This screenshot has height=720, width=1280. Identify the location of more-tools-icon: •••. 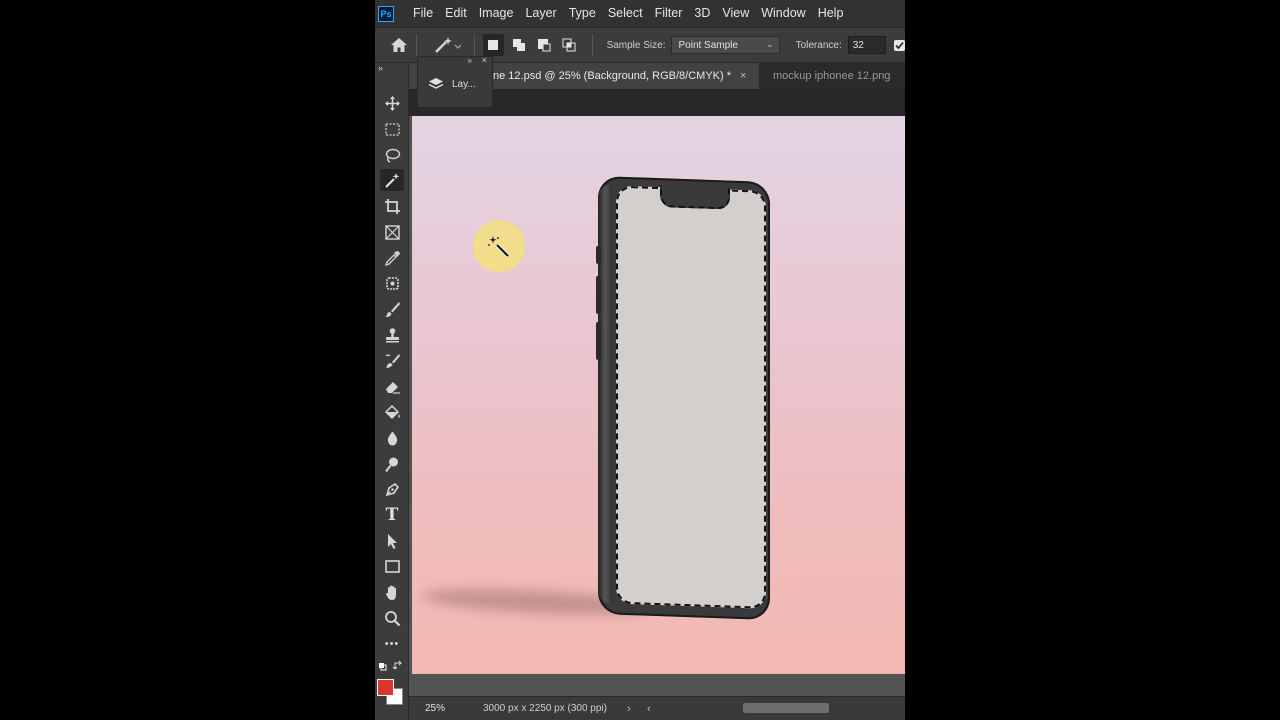
(392, 644).